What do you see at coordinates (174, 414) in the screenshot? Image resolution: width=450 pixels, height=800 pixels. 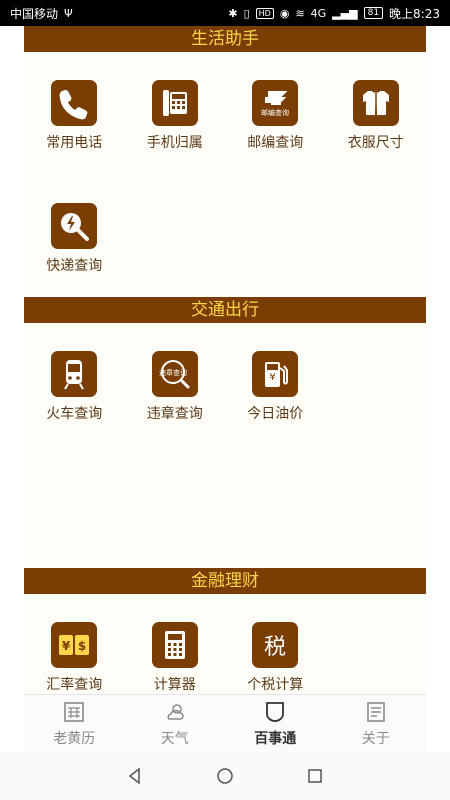 I see `tool-label: 违章查询` at bounding box center [174, 414].